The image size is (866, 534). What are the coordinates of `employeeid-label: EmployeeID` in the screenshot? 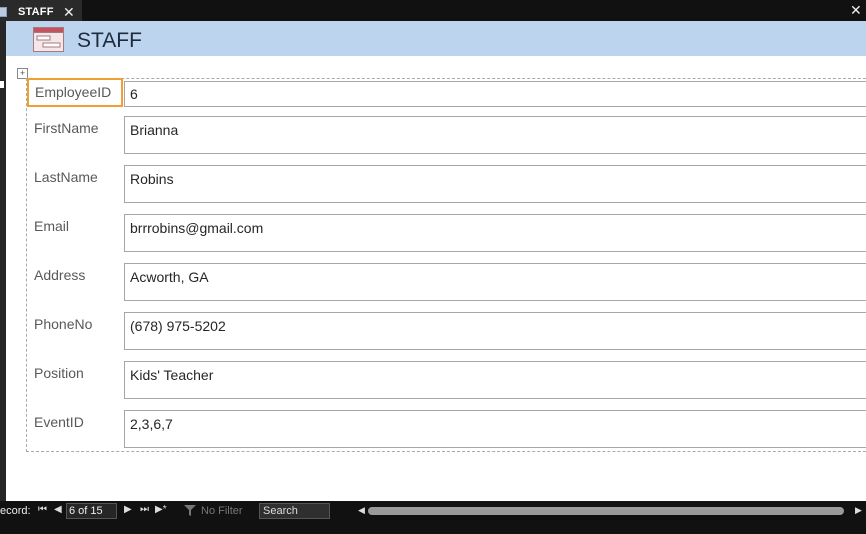 It's located at (75, 92).